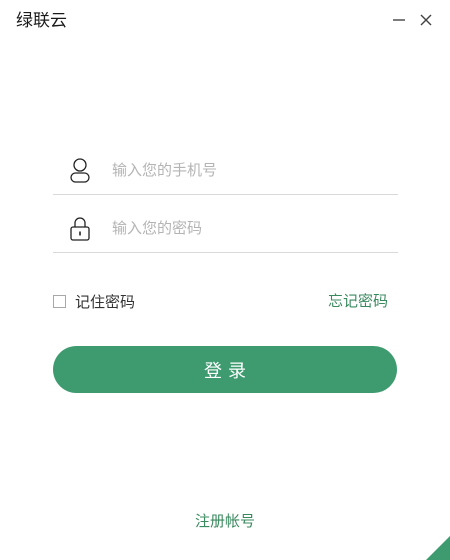 The width and height of the screenshot is (450, 560). I want to click on lock-icon, so click(80, 229).